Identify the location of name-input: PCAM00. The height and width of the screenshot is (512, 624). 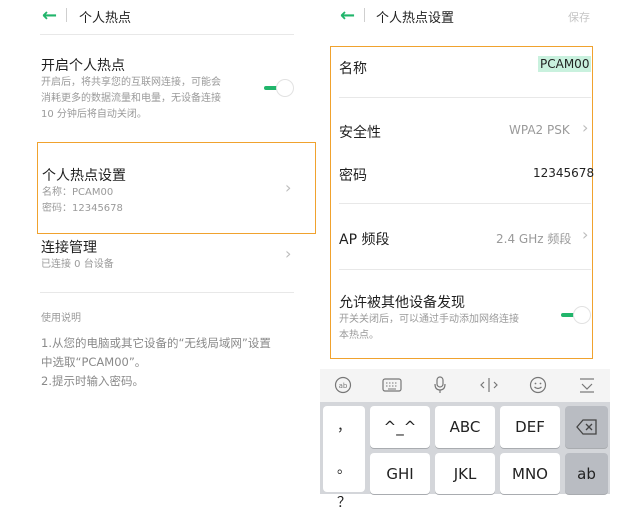
(565, 64).